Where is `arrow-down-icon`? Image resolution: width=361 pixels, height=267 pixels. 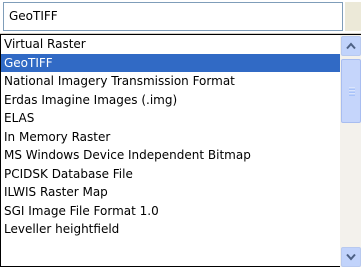 arrow-down-icon is located at coordinates (351, 257).